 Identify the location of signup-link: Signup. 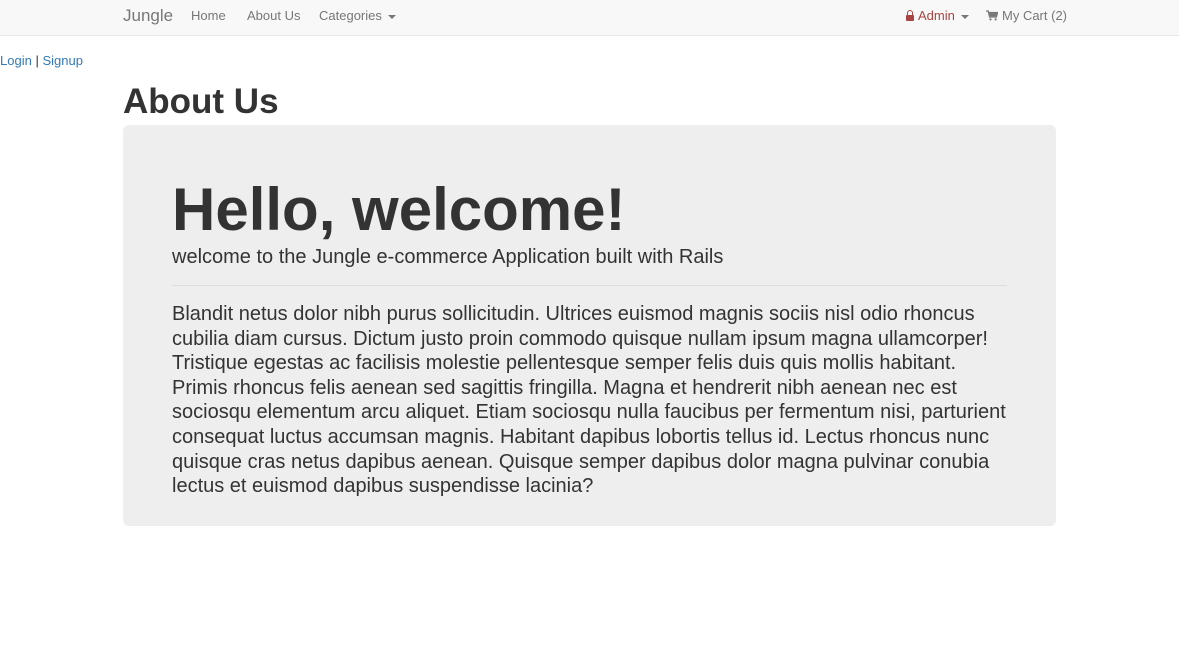
(62, 60).